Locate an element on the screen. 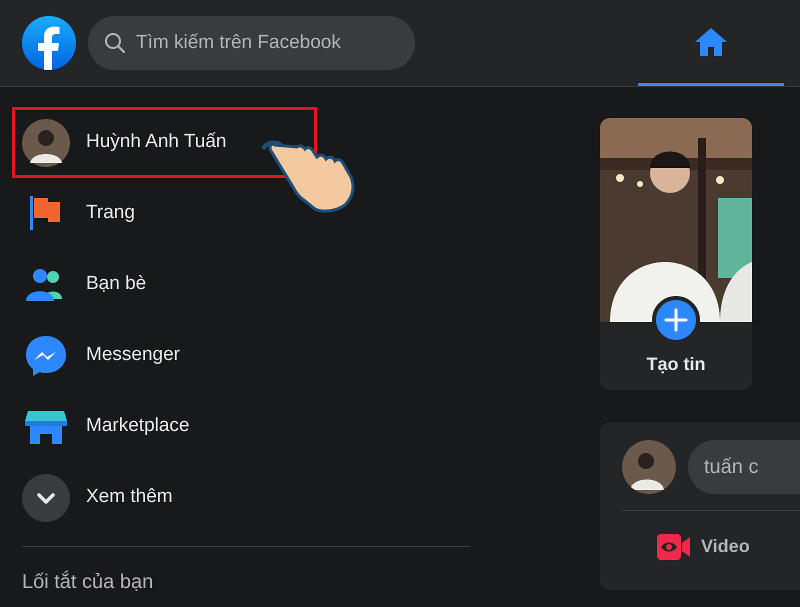 This screenshot has height=607, width=800. sidebar-item: Xem thêm is located at coordinates (164, 497).